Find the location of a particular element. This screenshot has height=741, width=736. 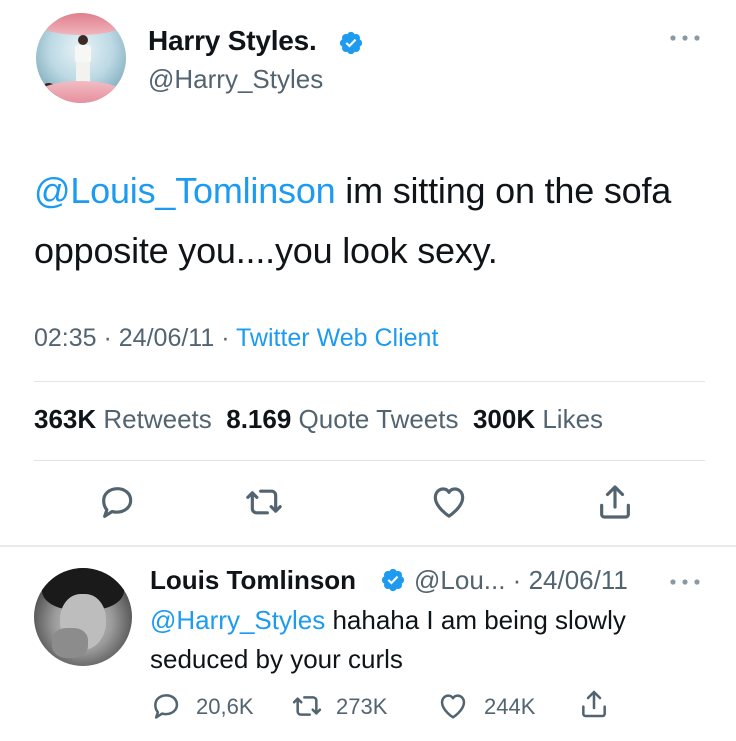

reply-author-name: Louis Tomlinson is located at coordinates (253, 580).